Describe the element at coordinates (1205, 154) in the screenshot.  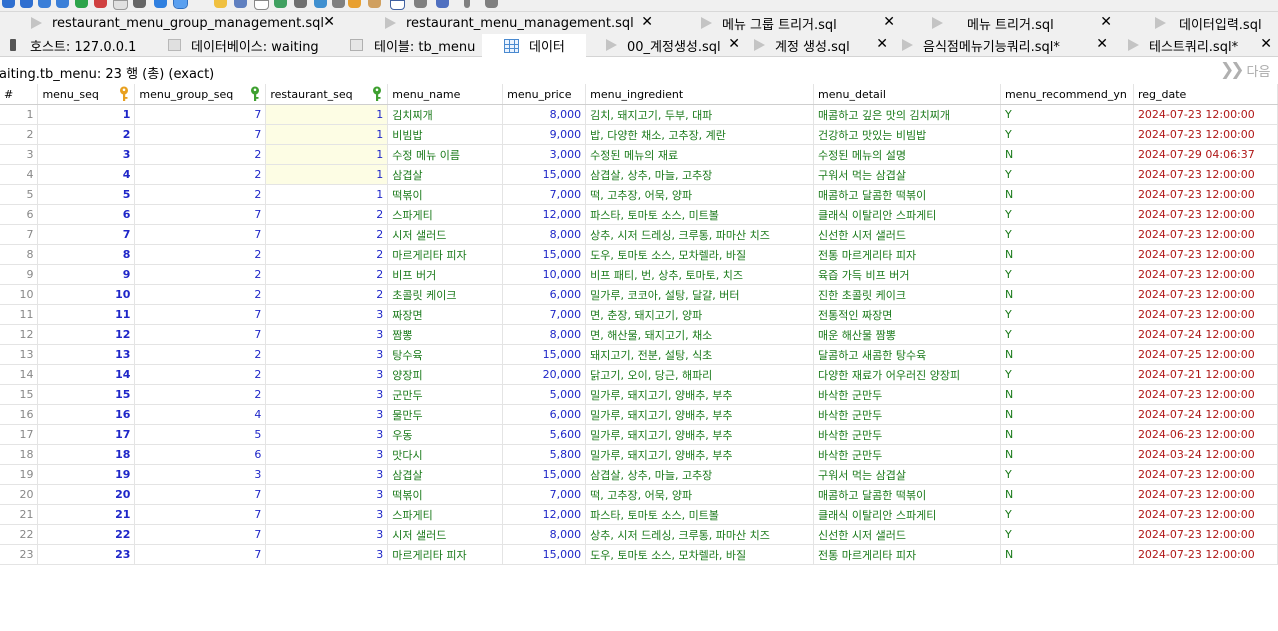
I see `cell-reg-date: 2024-07-29 04:06:37` at that location.